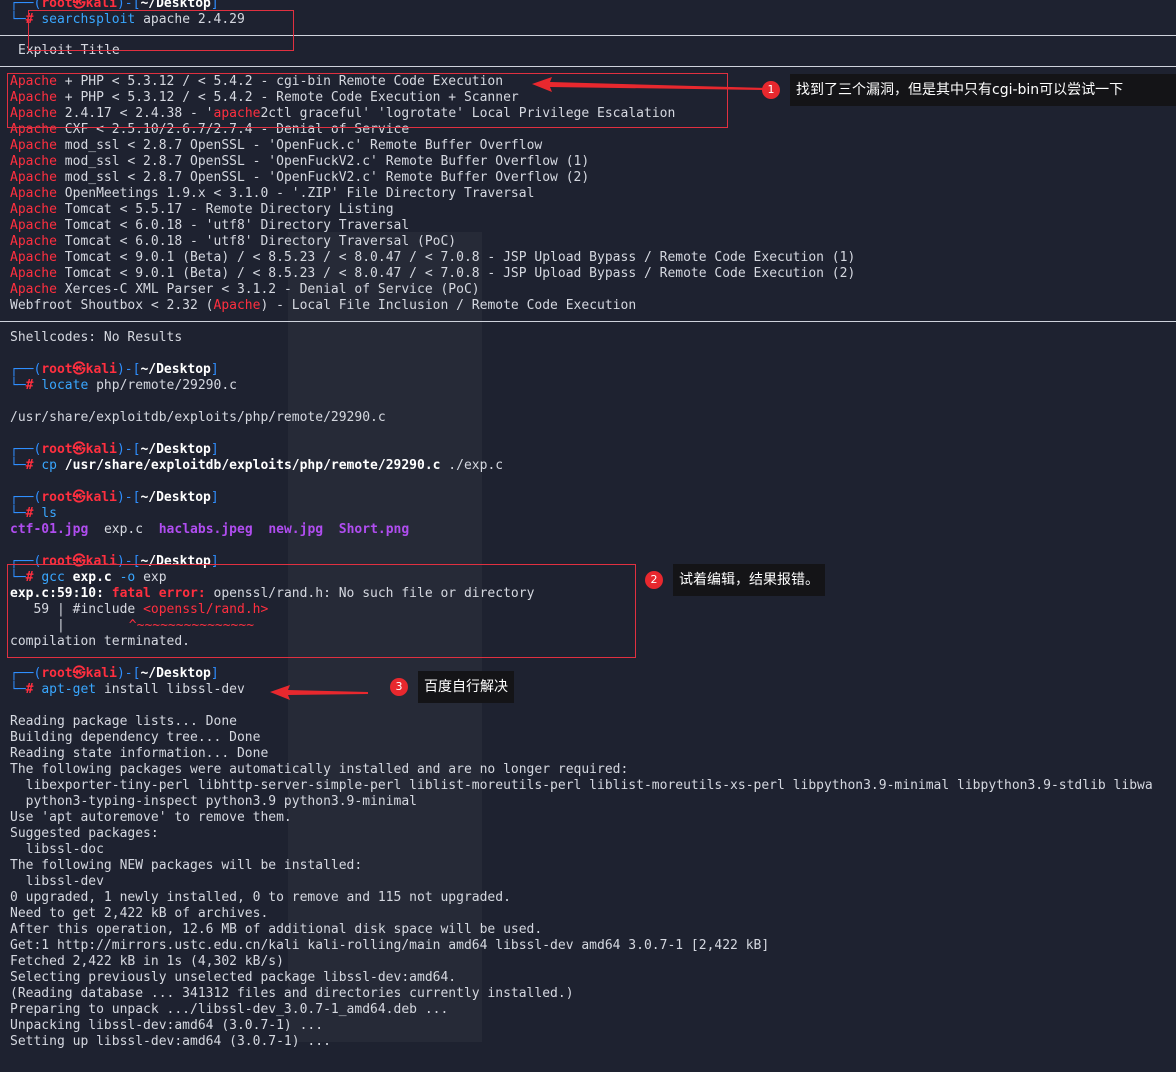 This screenshot has width=1176, height=1072. Describe the element at coordinates (96, 337) in the screenshot. I see `shellcodes-result: Shellcodes: No Results` at that location.